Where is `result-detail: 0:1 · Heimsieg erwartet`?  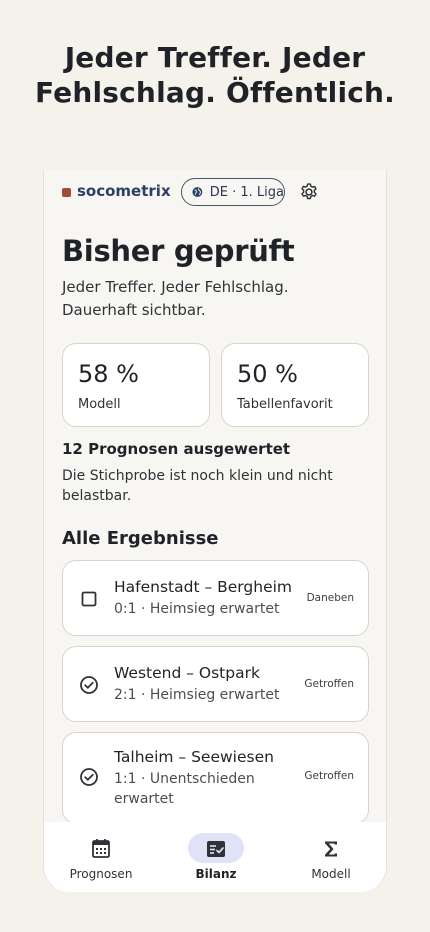
result-detail: 0:1 · Heimsieg erwartet is located at coordinates (197, 609).